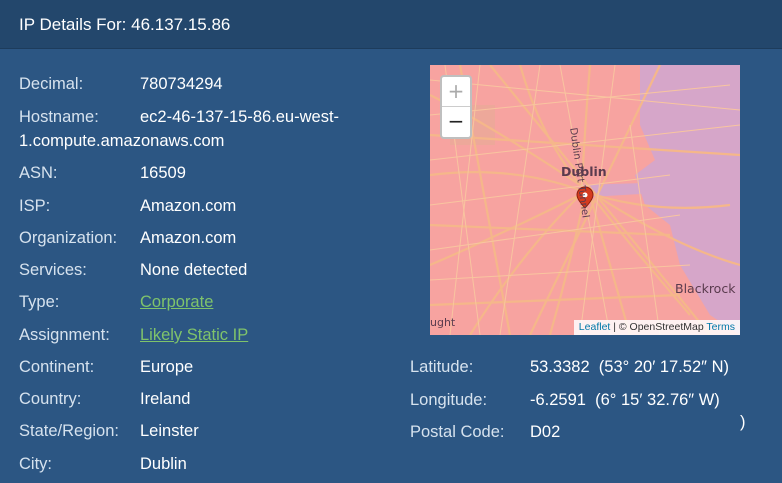 The height and width of the screenshot is (483, 782). I want to click on continent-label: Continent:, so click(57, 367).